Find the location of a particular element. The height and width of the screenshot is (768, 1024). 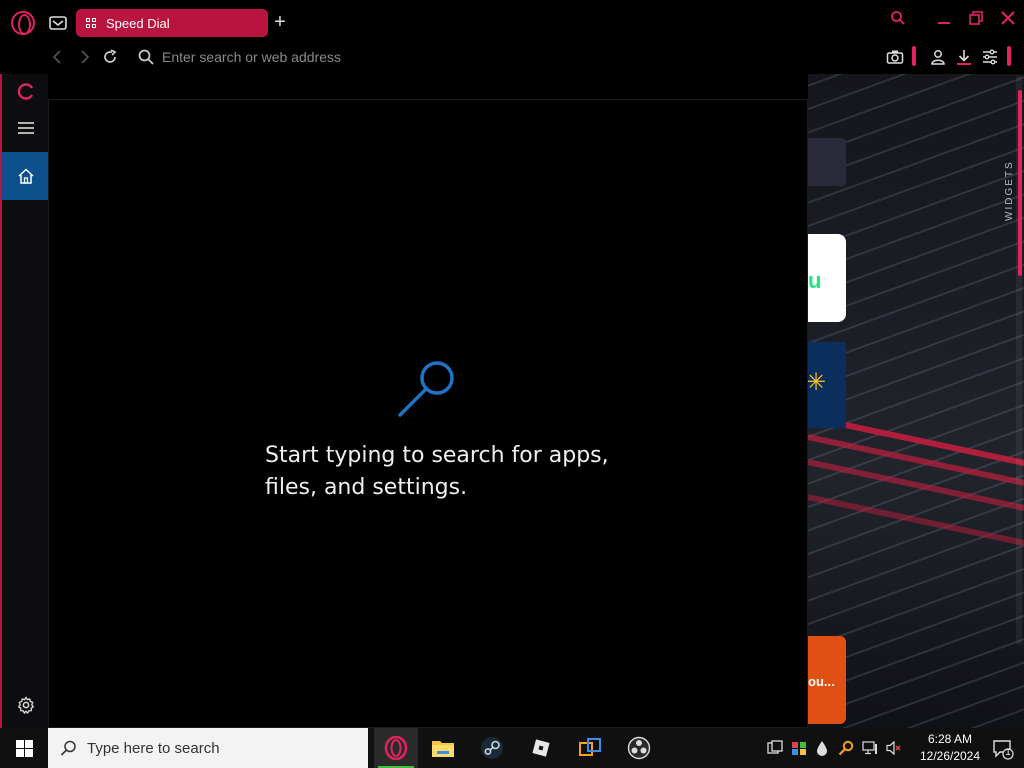

steam-icon is located at coordinates (492, 748).